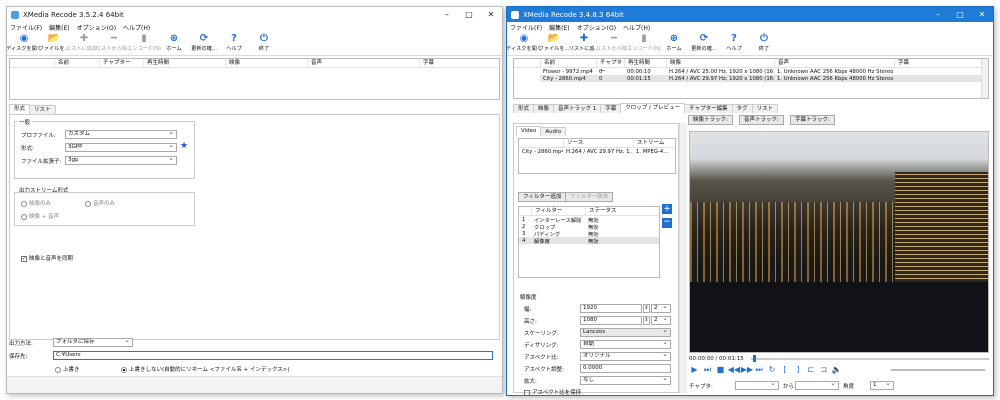  I want to click on audio-track-button: 音声トラック:, so click(761, 120).